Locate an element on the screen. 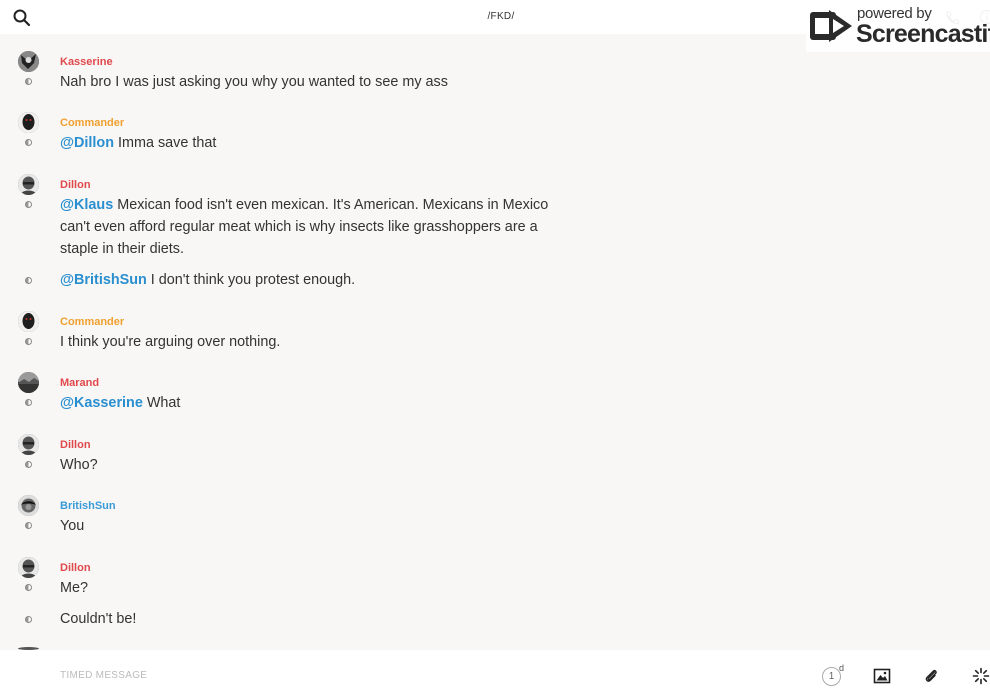 This screenshot has width=990, height=700. message-author: BritishSun is located at coordinates (88, 506).